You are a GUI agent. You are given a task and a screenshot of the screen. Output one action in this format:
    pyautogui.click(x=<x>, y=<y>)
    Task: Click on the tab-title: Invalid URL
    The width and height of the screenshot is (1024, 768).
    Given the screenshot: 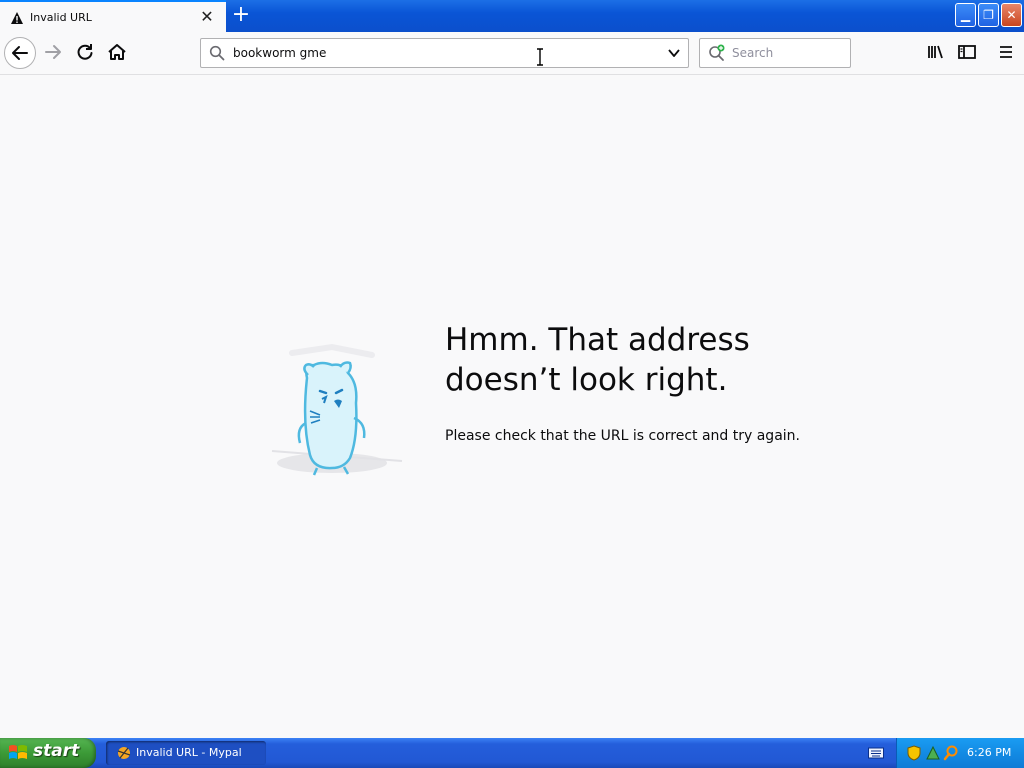 What is the action you would take?
    pyautogui.click(x=61, y=17)
    